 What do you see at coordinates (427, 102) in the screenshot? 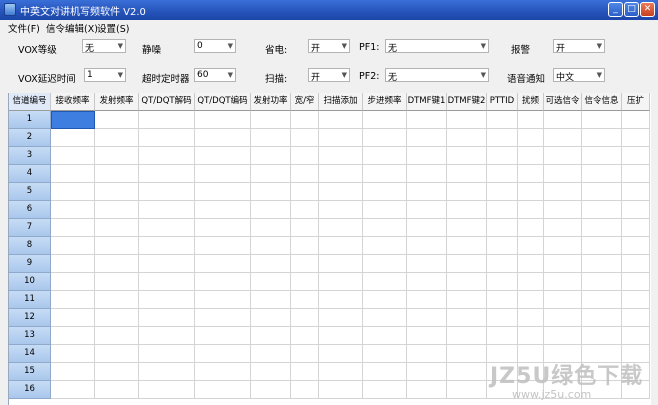
I see `column-header: DTMF键1` at bounding box center [427, 102].